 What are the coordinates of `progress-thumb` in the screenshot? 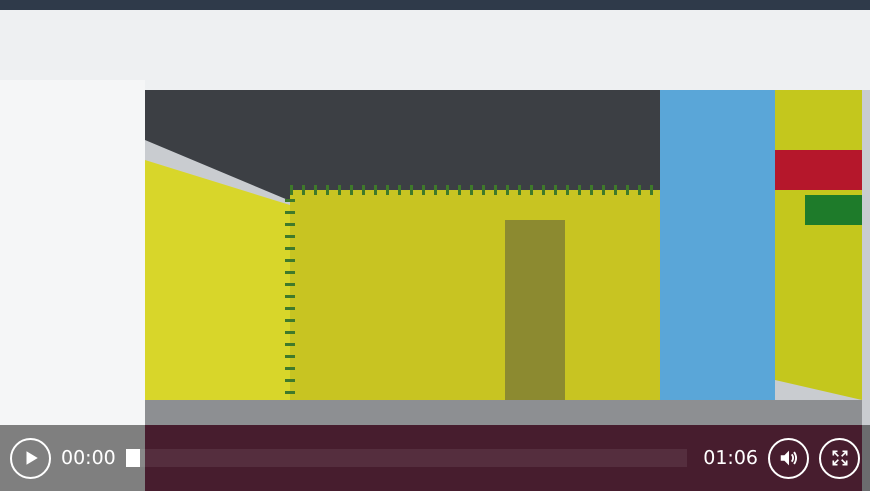 It's located at (133, 458).